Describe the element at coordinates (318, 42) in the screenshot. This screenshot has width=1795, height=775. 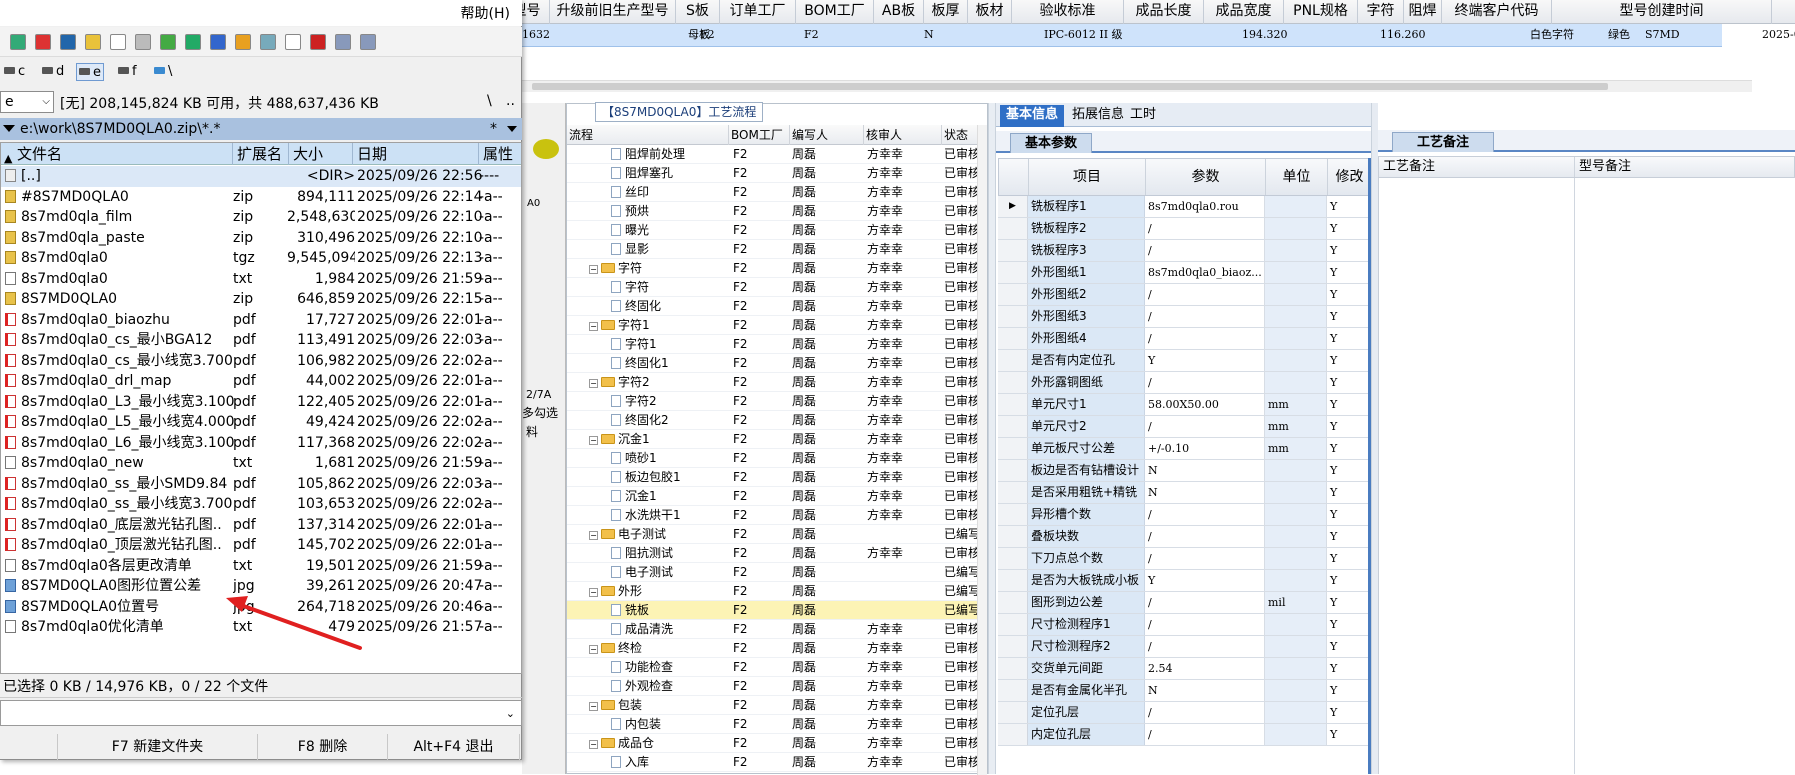
I see `acrobat-icon` at that location.